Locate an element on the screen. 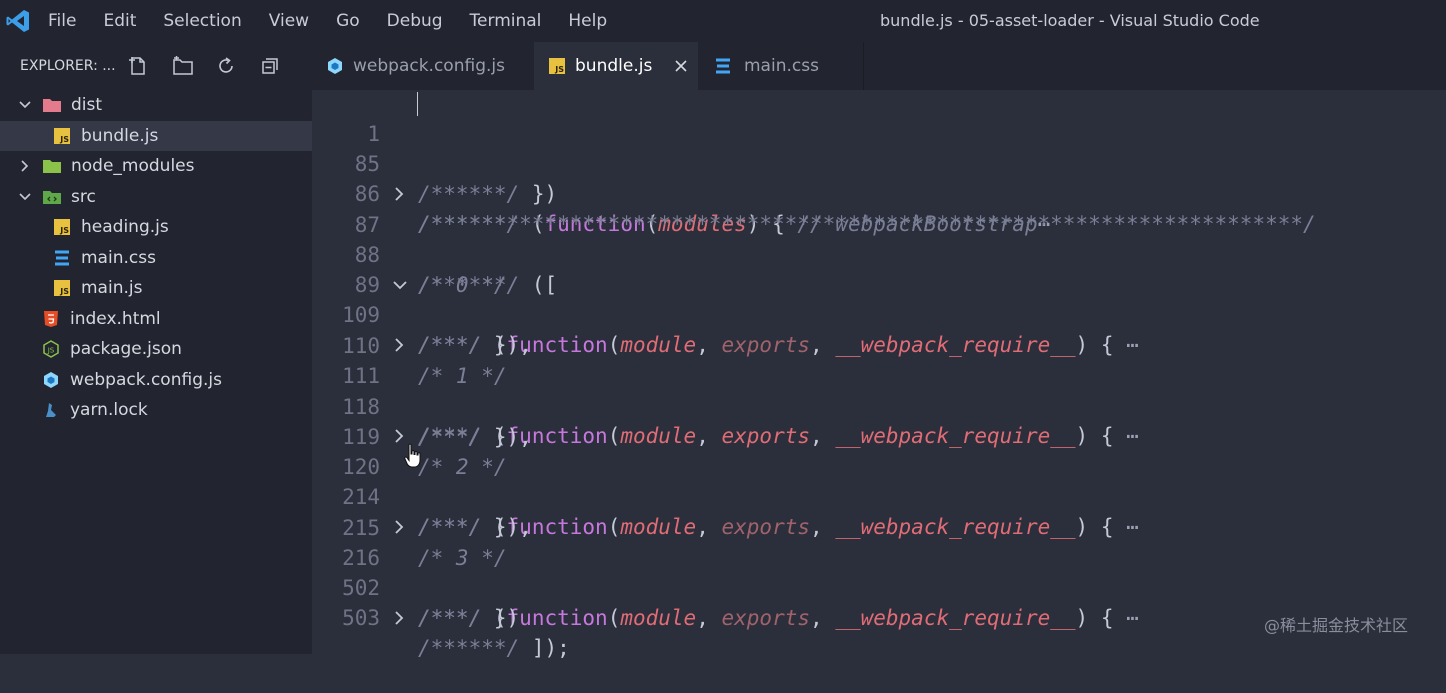 This screenshot has height=693, width=1446. yarn-icon is located at coordinates (51, 410).